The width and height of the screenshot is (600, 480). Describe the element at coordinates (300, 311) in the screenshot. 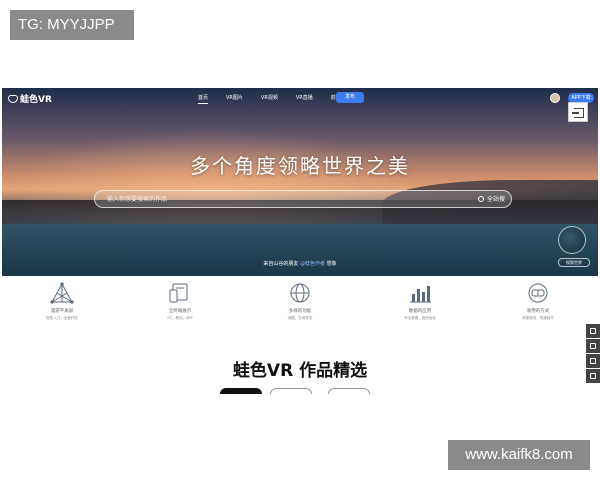

I see `feature-title: 多样的功能` at that location.